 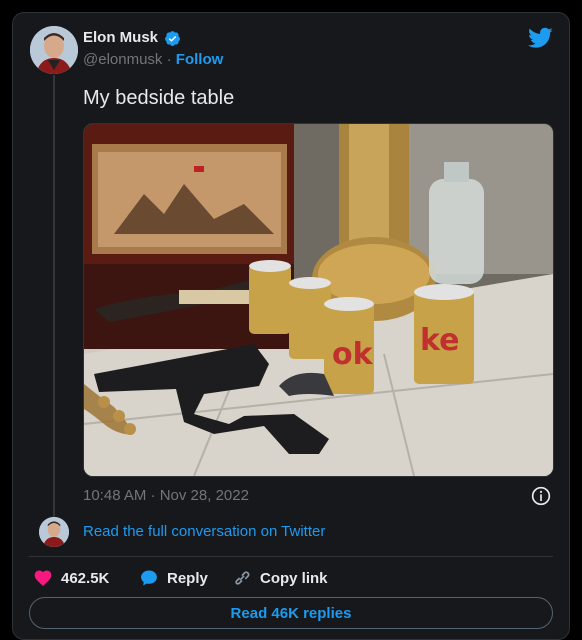 I want to click on tweet-timestamp: 10:48 AM · Nov 28, 2022, so click(x=166, y=495).